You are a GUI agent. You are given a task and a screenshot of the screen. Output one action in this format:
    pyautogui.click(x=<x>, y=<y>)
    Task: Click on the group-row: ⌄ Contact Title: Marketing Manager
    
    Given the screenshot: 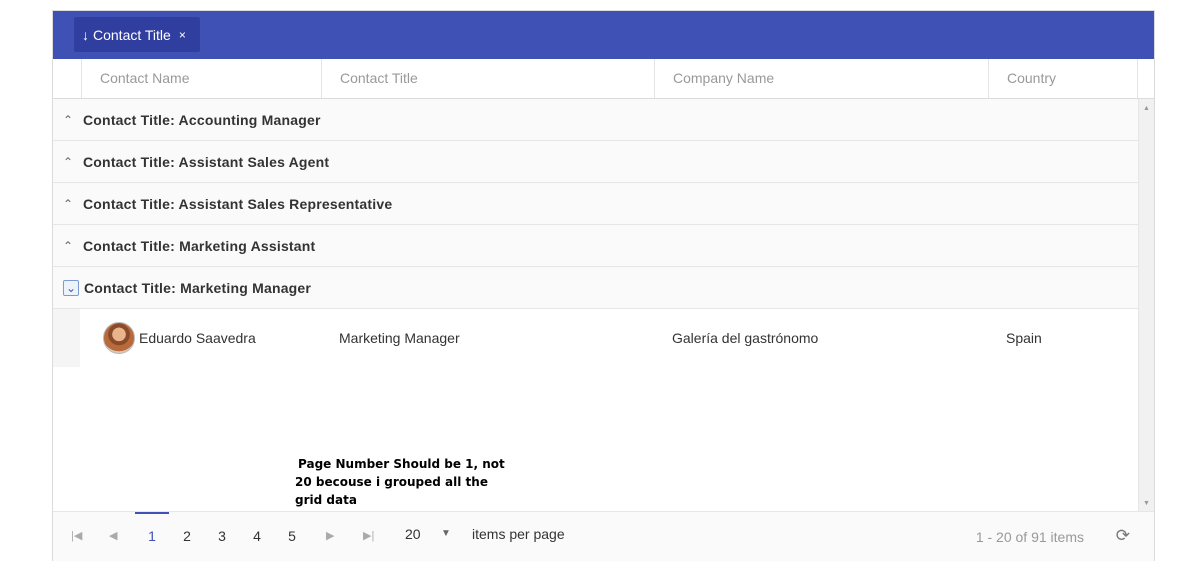 What is the action you would take?
    pyautogui.click(x=595, y=288)
    